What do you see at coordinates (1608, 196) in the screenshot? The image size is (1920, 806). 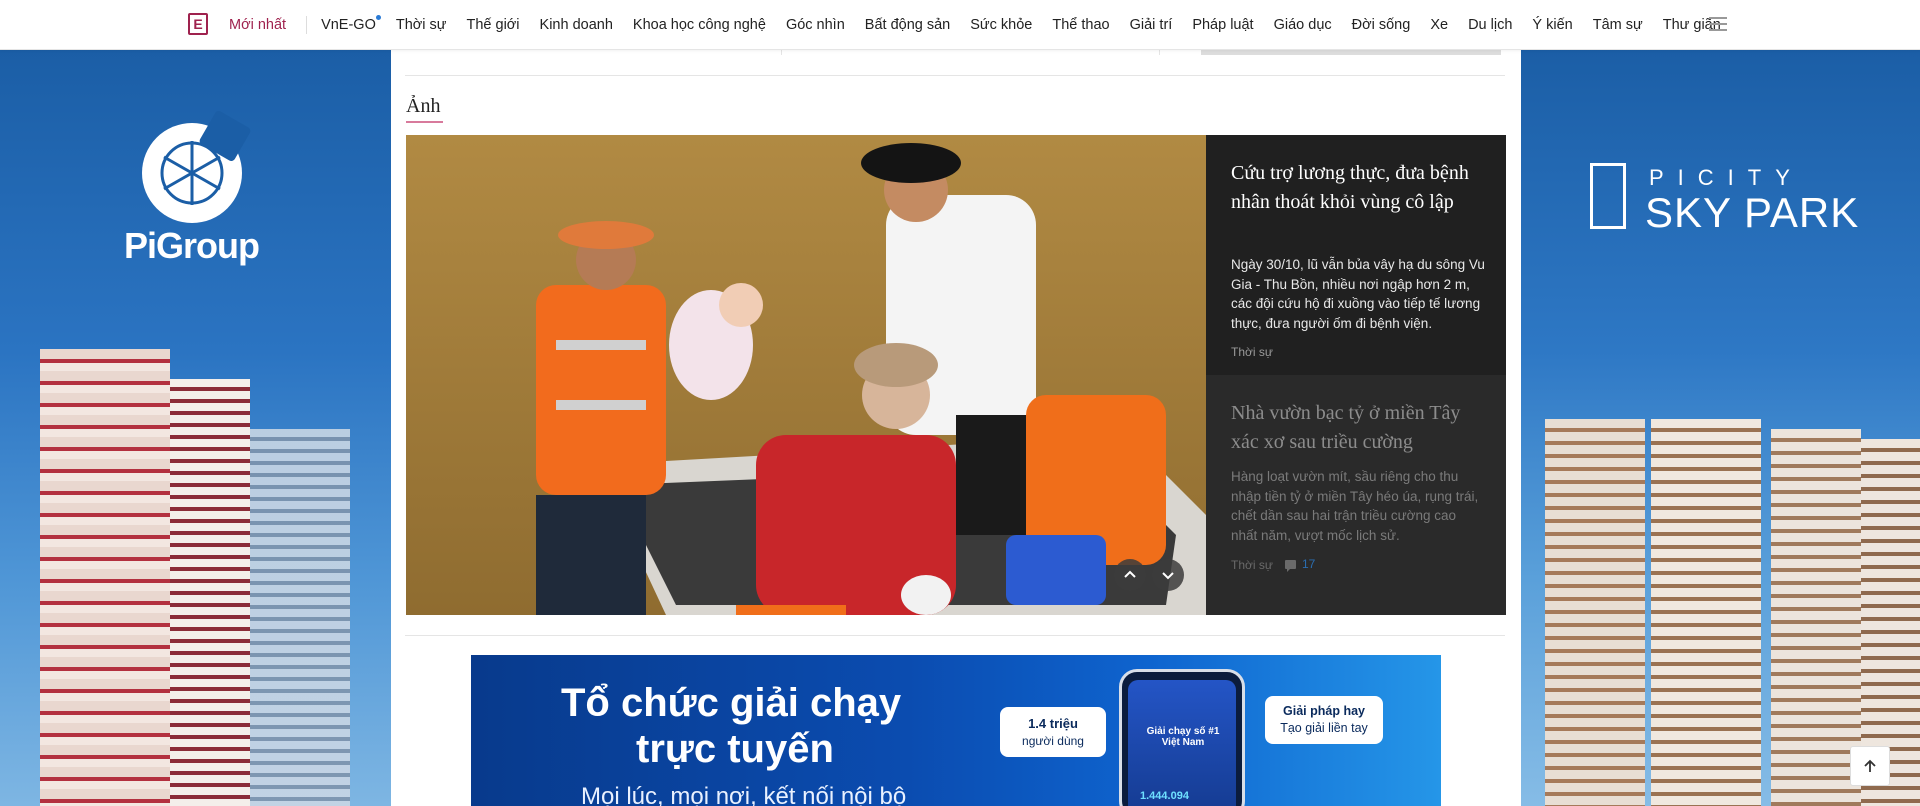 I see `picity-logo-icon` at bounding box center [1608, 196].